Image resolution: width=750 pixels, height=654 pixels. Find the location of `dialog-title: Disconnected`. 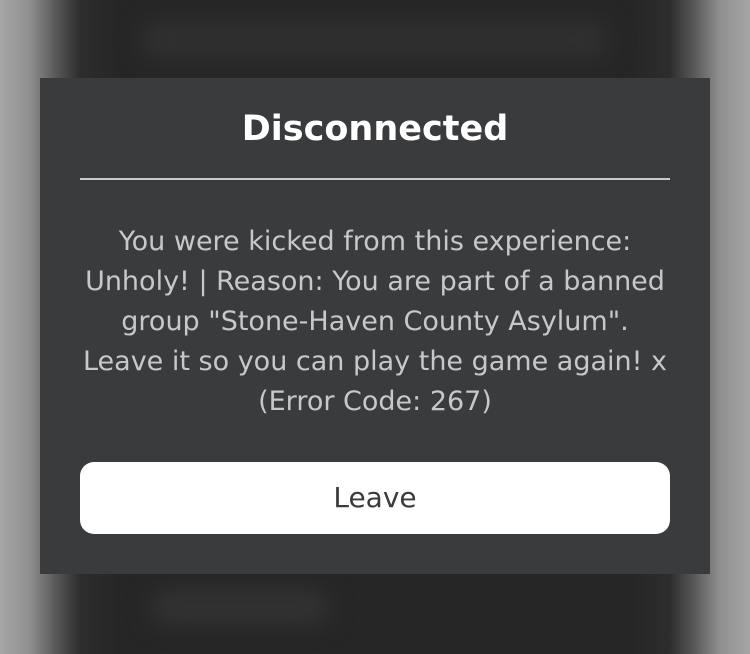

dialog-title: Disconnected is located at coordinates (375, 129).